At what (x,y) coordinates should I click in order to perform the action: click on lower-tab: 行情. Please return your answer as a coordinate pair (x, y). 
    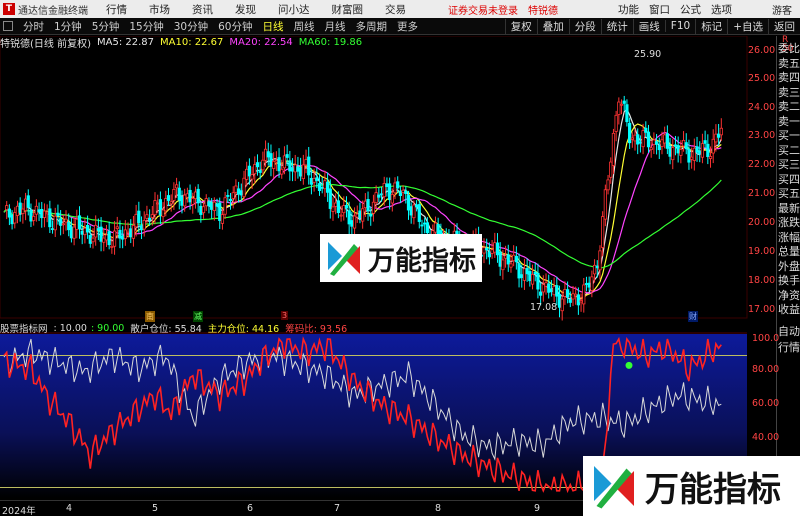
    Looking at the image, I should click on (789, 348).